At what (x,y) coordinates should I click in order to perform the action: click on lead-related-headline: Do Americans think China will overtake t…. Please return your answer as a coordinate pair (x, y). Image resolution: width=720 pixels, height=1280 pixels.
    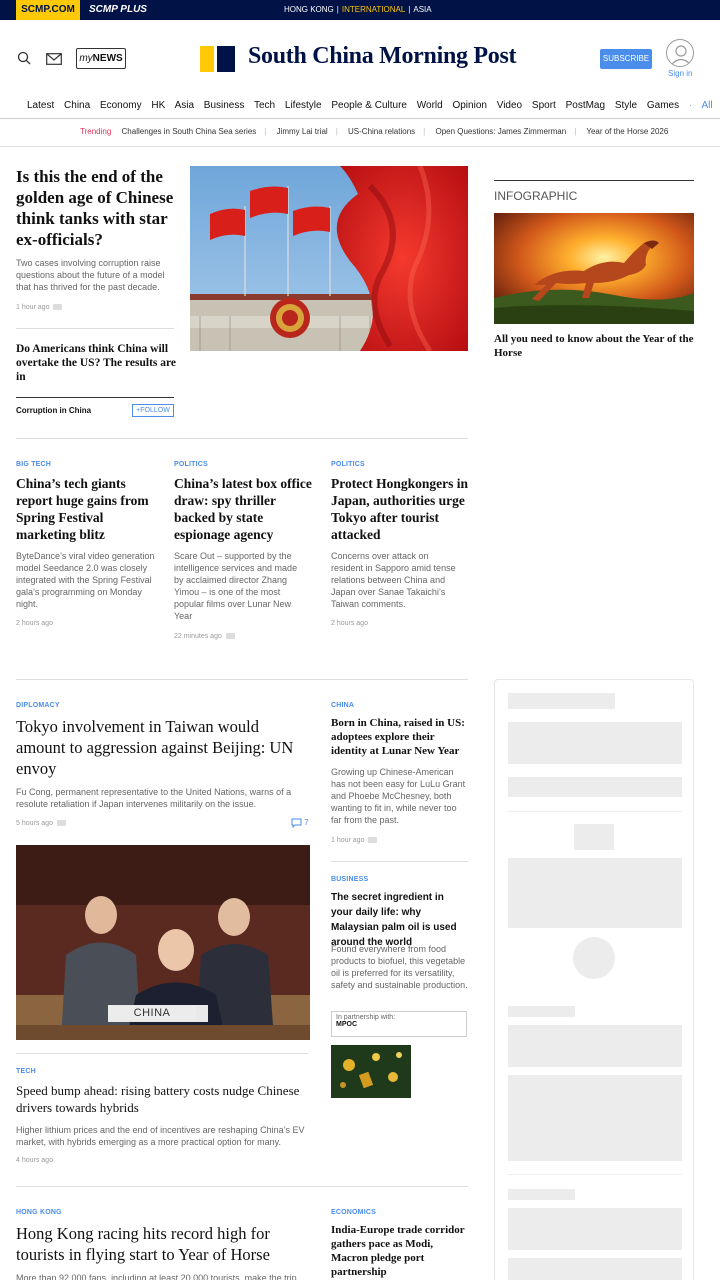
    Looking at the image, I should click on (97, 363).